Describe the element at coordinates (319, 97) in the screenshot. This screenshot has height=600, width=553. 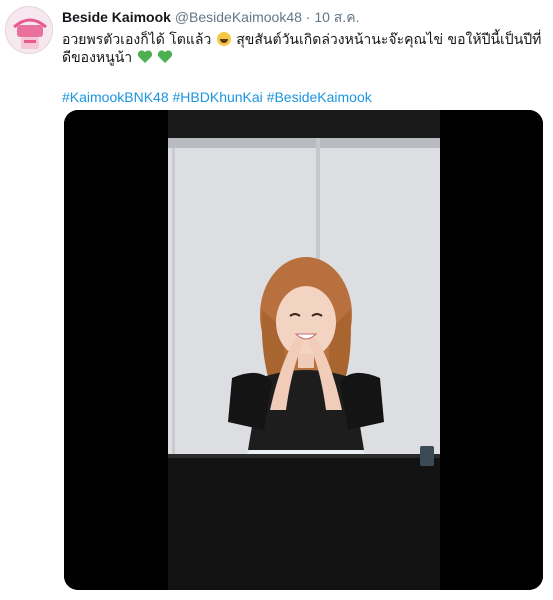
I see `hashtag-link: #BesideKaimook` at that location.